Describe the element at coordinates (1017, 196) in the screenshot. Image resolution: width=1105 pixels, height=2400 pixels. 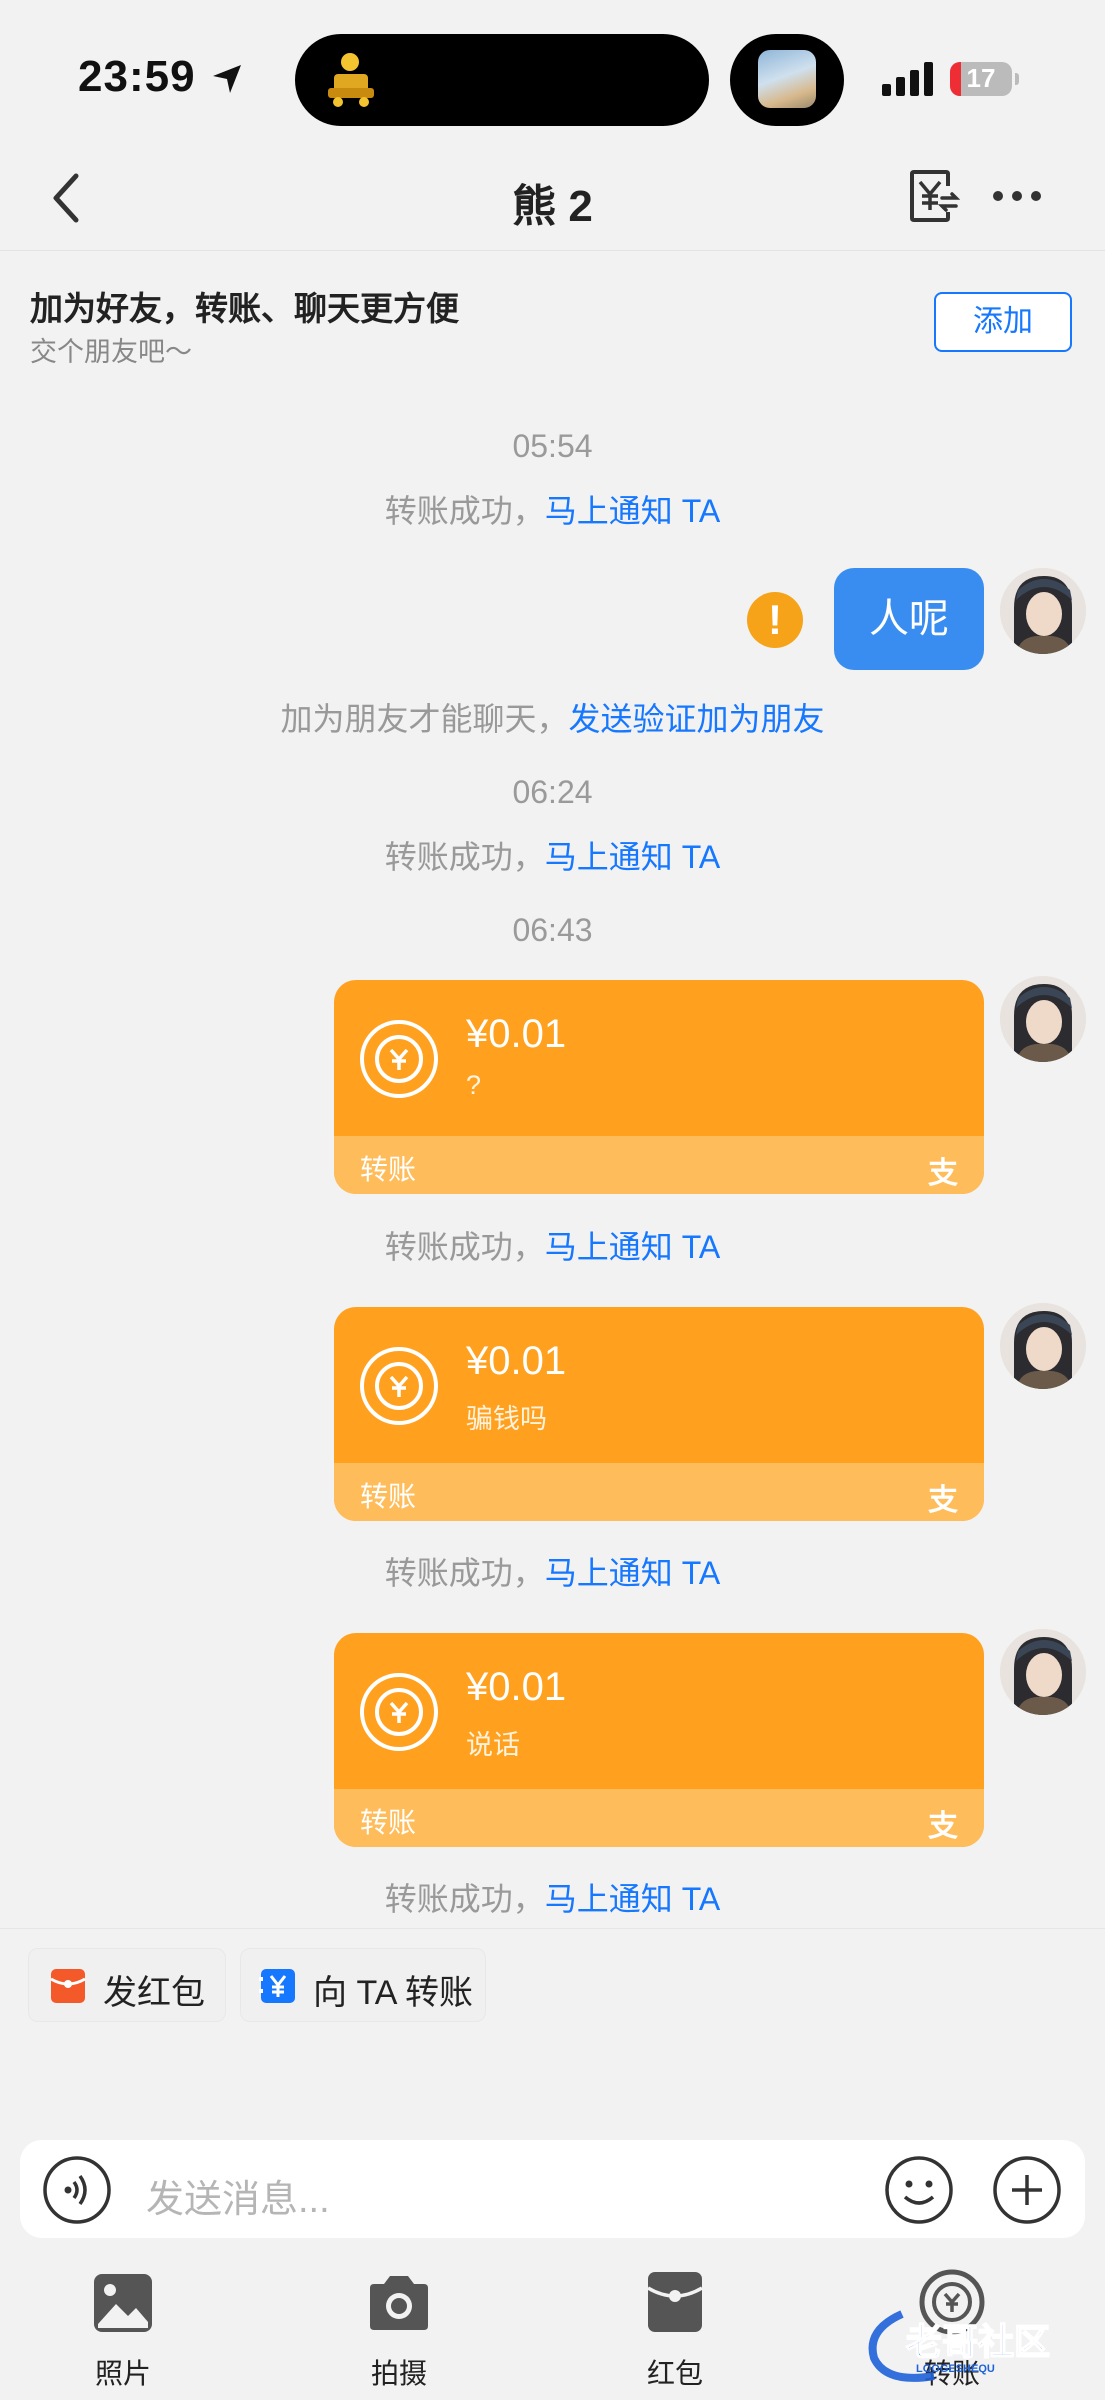
I see `more-options-icon` at that location.